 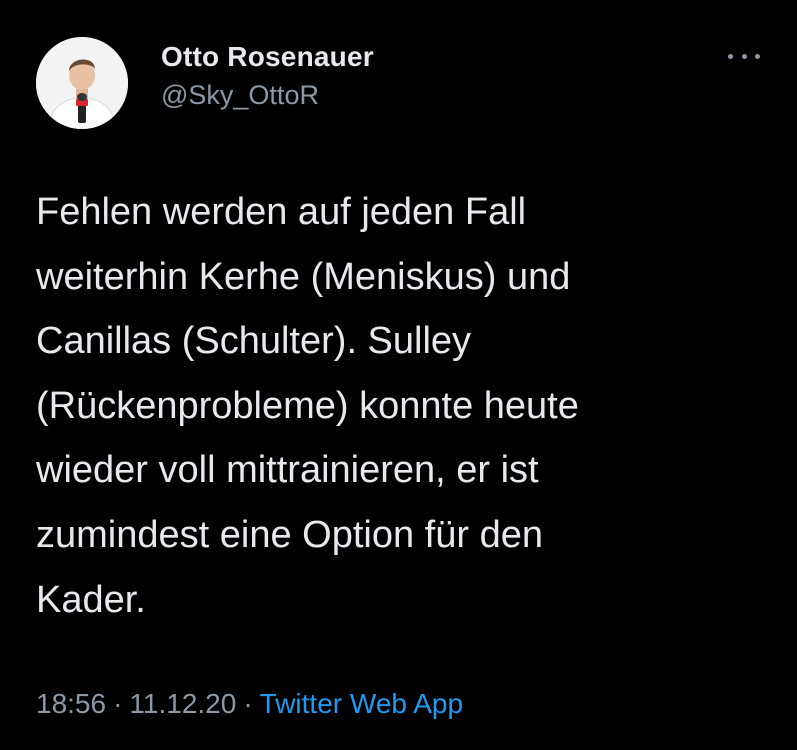 I want to click on avatar, so click(x=82, y=83).